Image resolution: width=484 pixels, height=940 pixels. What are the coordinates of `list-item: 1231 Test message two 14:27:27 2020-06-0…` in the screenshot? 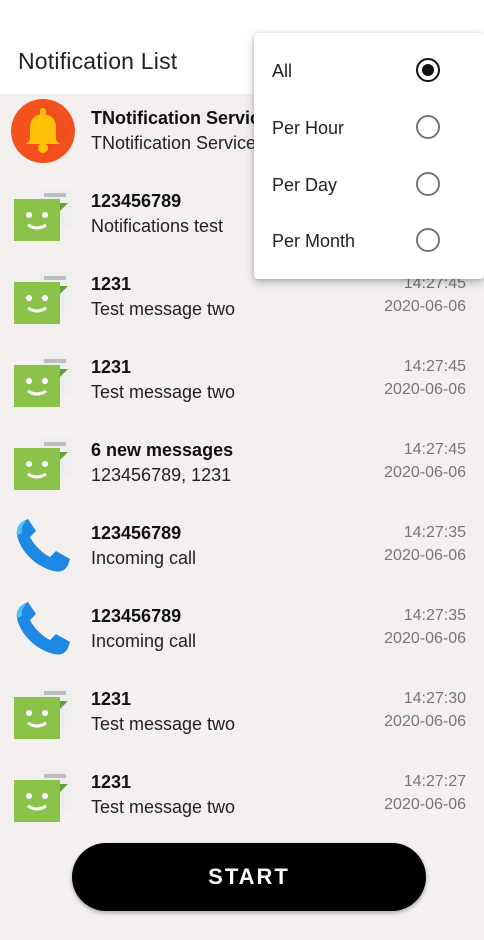 It's located at (242, 799).